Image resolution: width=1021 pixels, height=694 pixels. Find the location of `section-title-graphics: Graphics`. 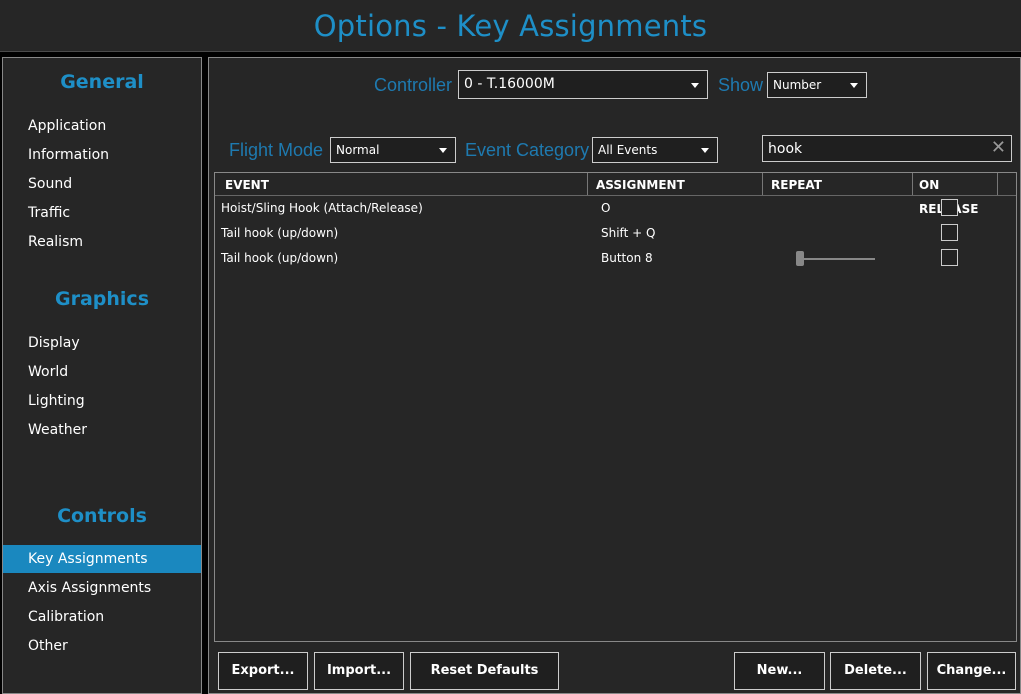

section-title-graphics: Graphics is located at coordinates (102, 299).